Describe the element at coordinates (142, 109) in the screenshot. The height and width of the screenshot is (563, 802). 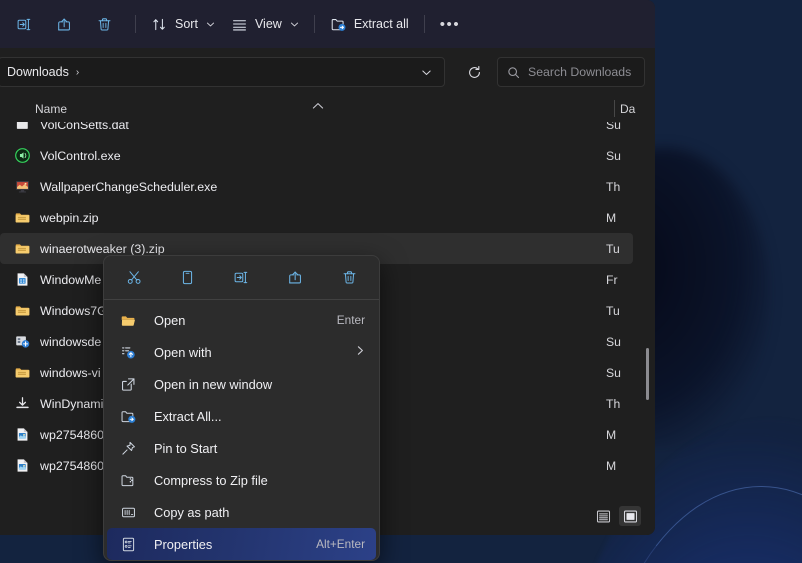
I see `column-header-name: Name` at that location.